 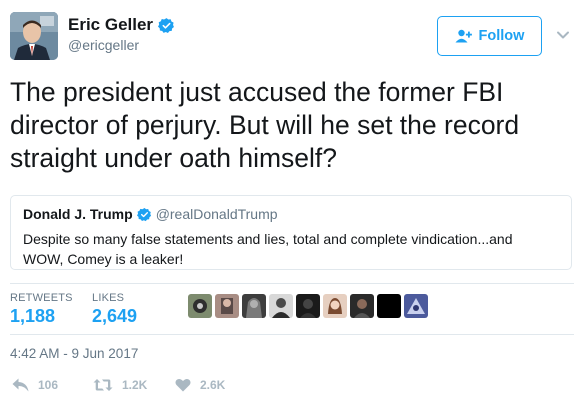 What do you see at coordinates (103, 385) in the screenshot?
I see `retweet-icon` at bounding box center [103, 385].